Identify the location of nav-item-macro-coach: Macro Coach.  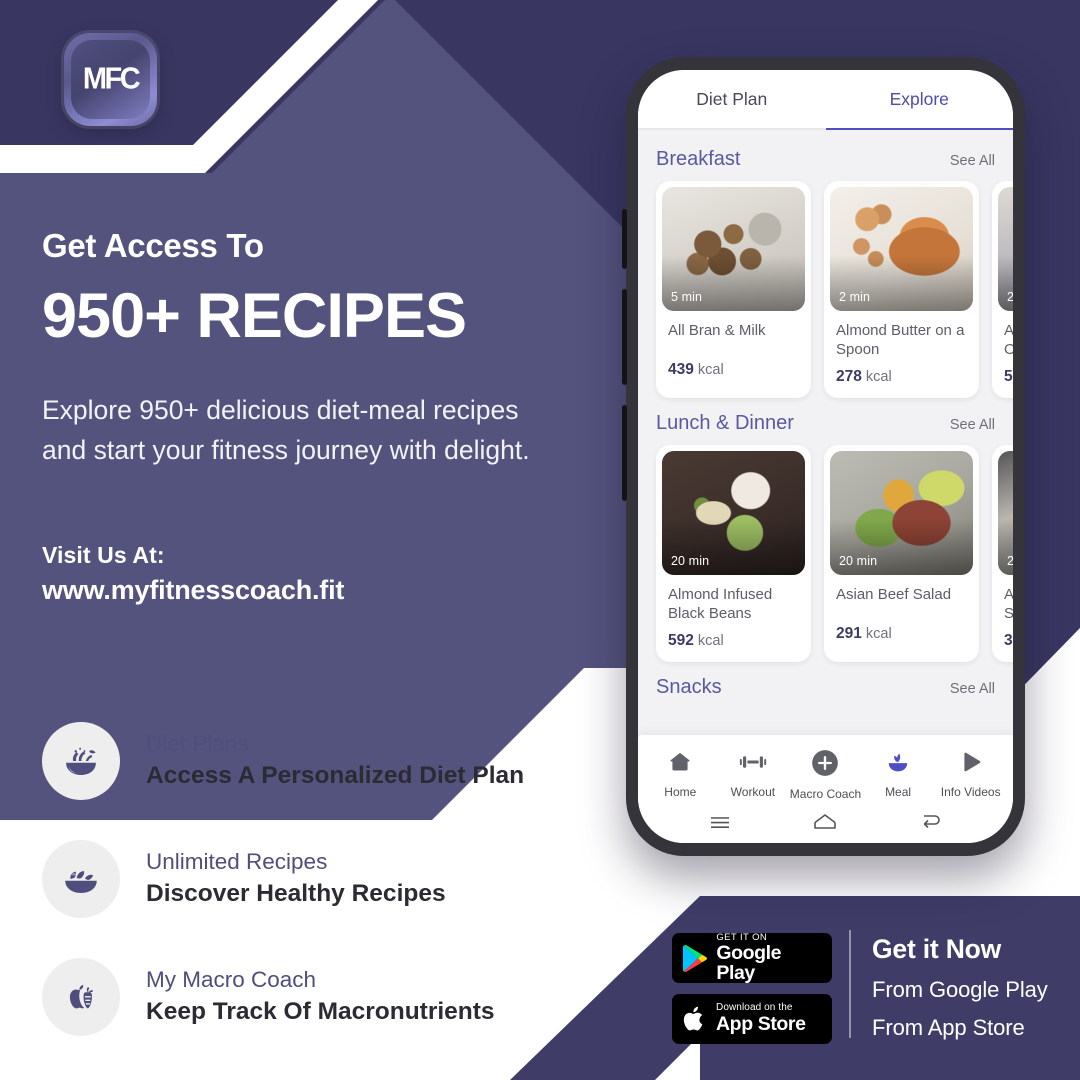
(825, 775).